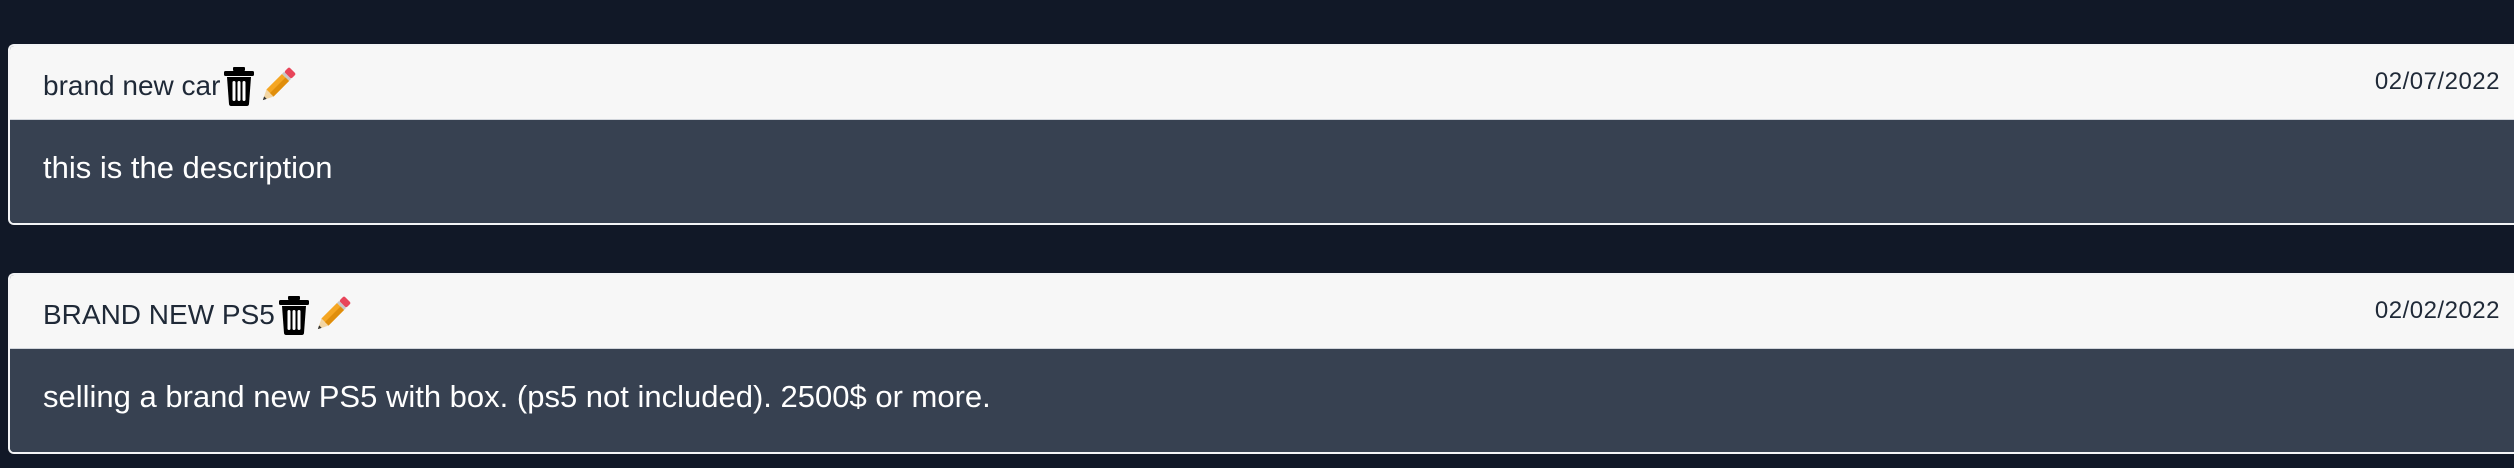  What do you see at coordinates (2437, 81) in the screenshot?
I see `listing-date: 02/07/2022` at bounding box center [2437, 81].